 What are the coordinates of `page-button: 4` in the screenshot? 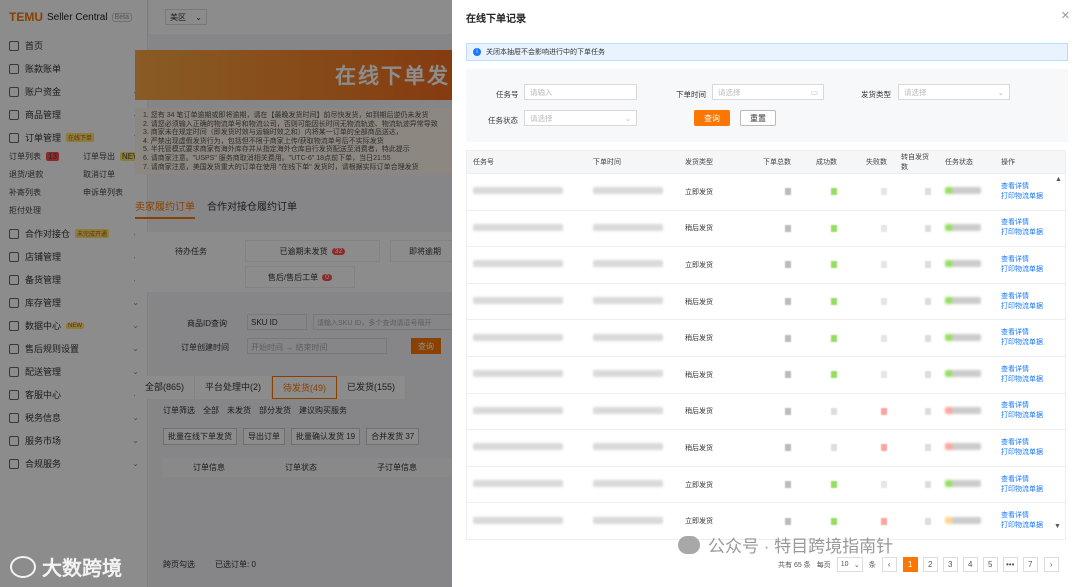 It's located at (970, 564).